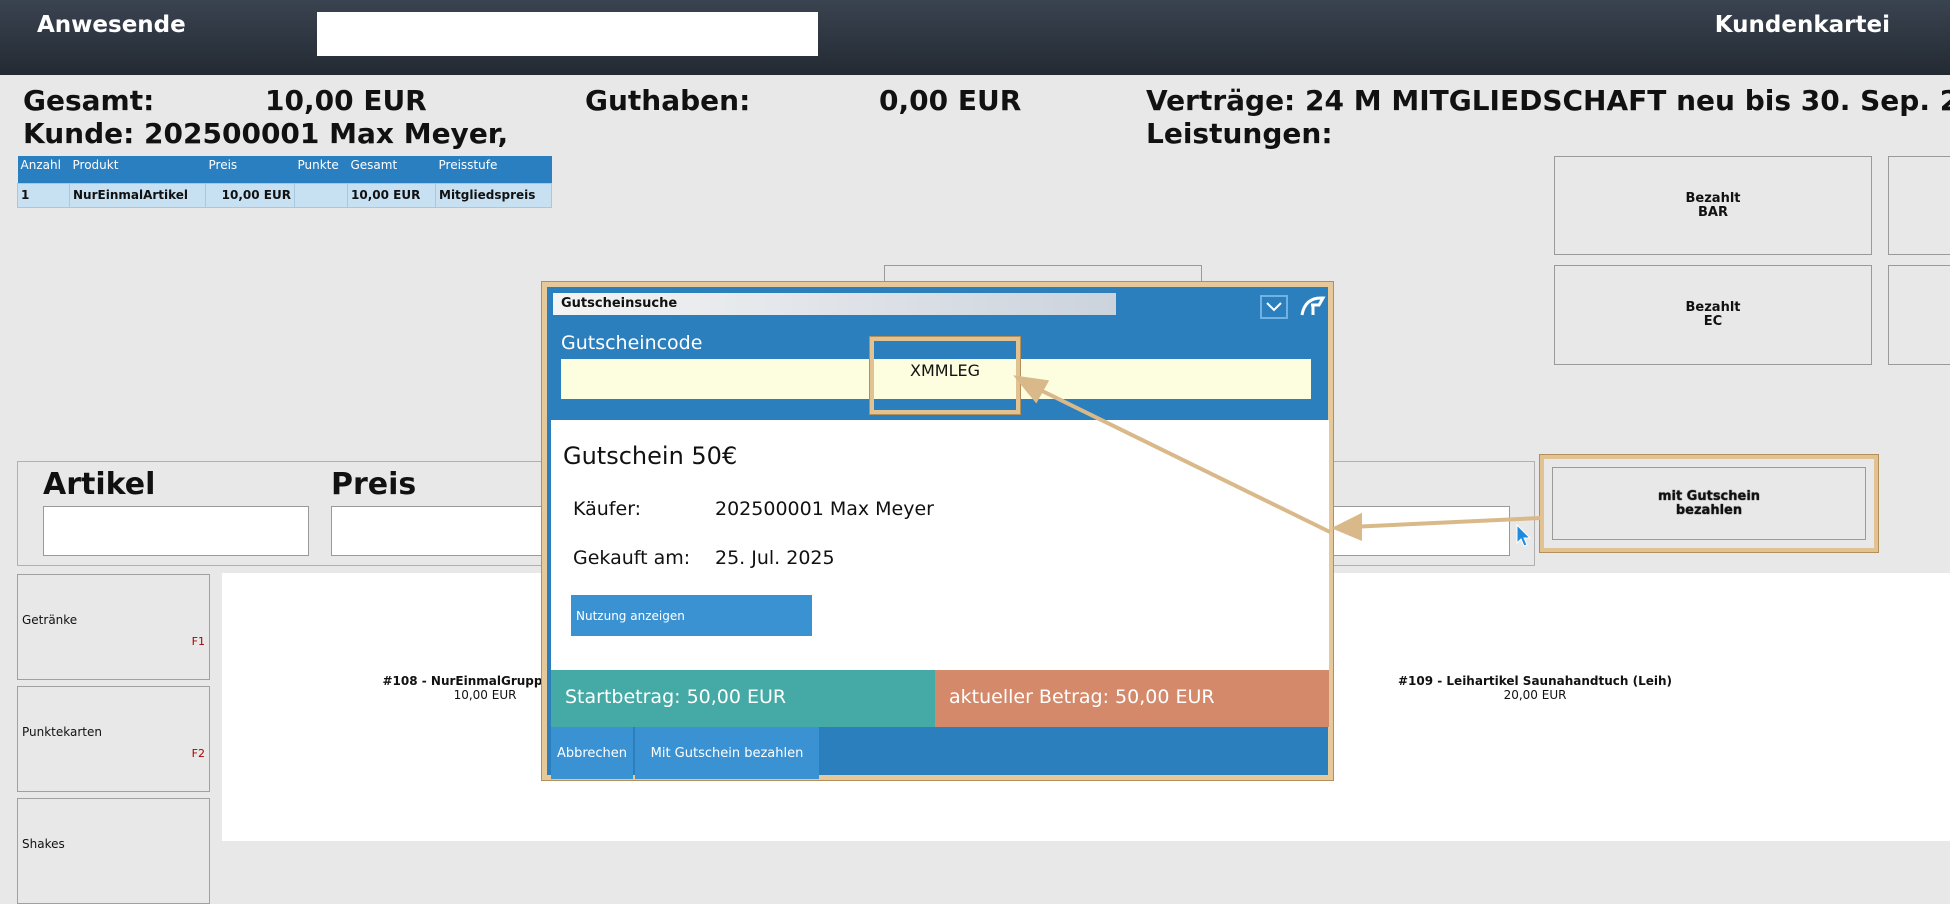  I want to click on attendees-title: Anwesende, so click(111, 25).